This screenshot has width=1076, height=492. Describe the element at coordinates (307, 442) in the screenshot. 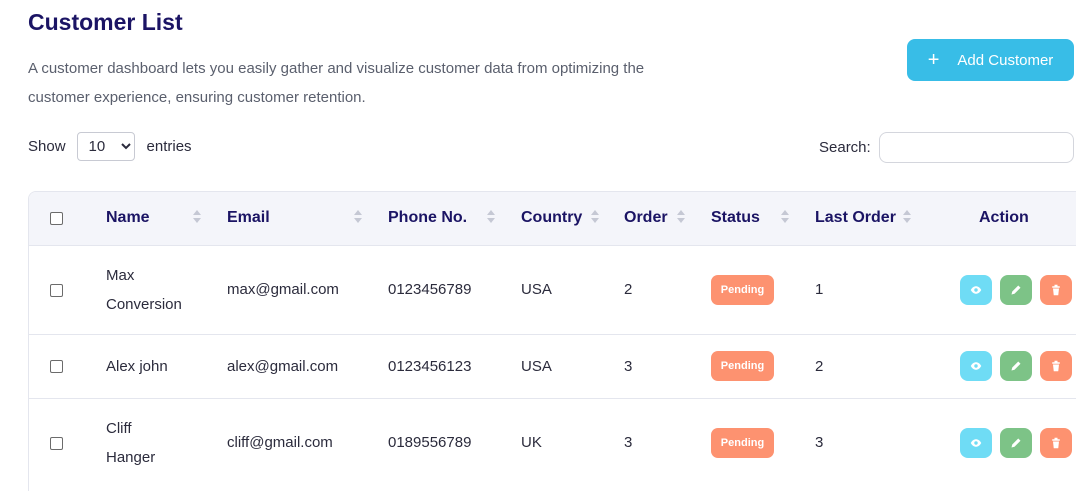

I see `customer-email: cliff@gmail.com` at that location.